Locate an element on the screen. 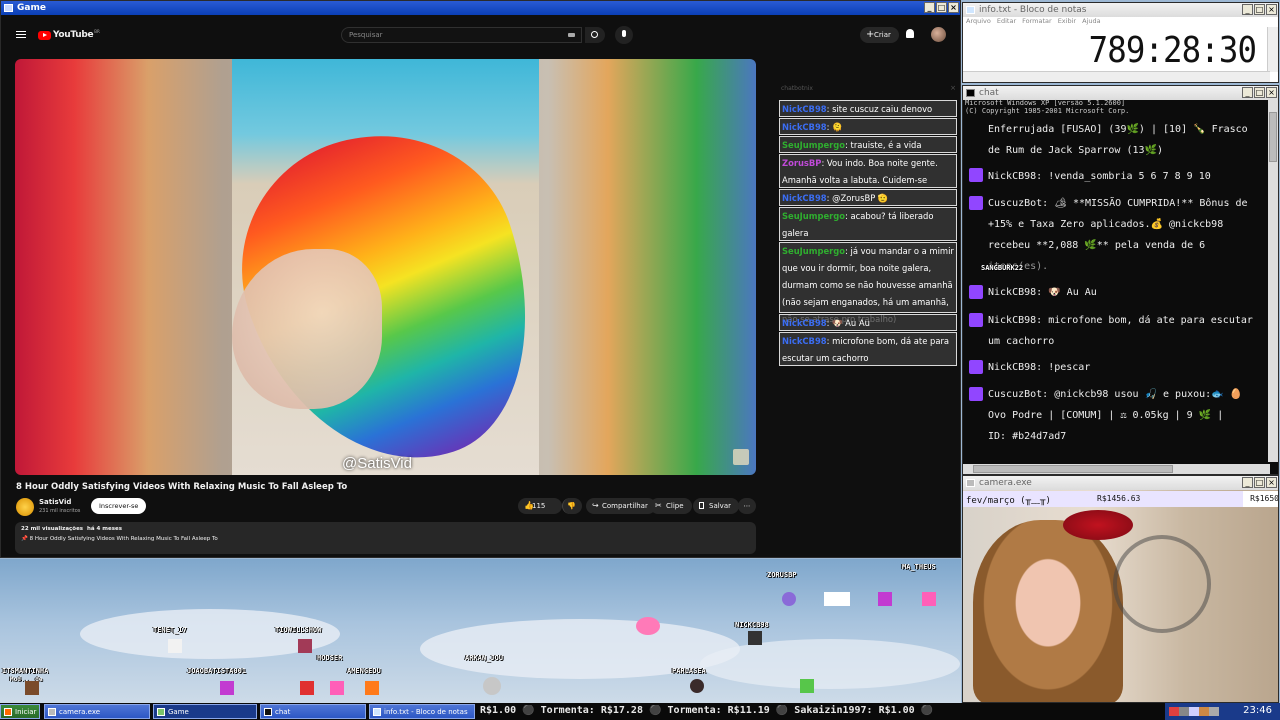 Image resolution: width=1280 pixels, height=720 pixels. notifications-bell-icon is located at coordinates (910, 33).